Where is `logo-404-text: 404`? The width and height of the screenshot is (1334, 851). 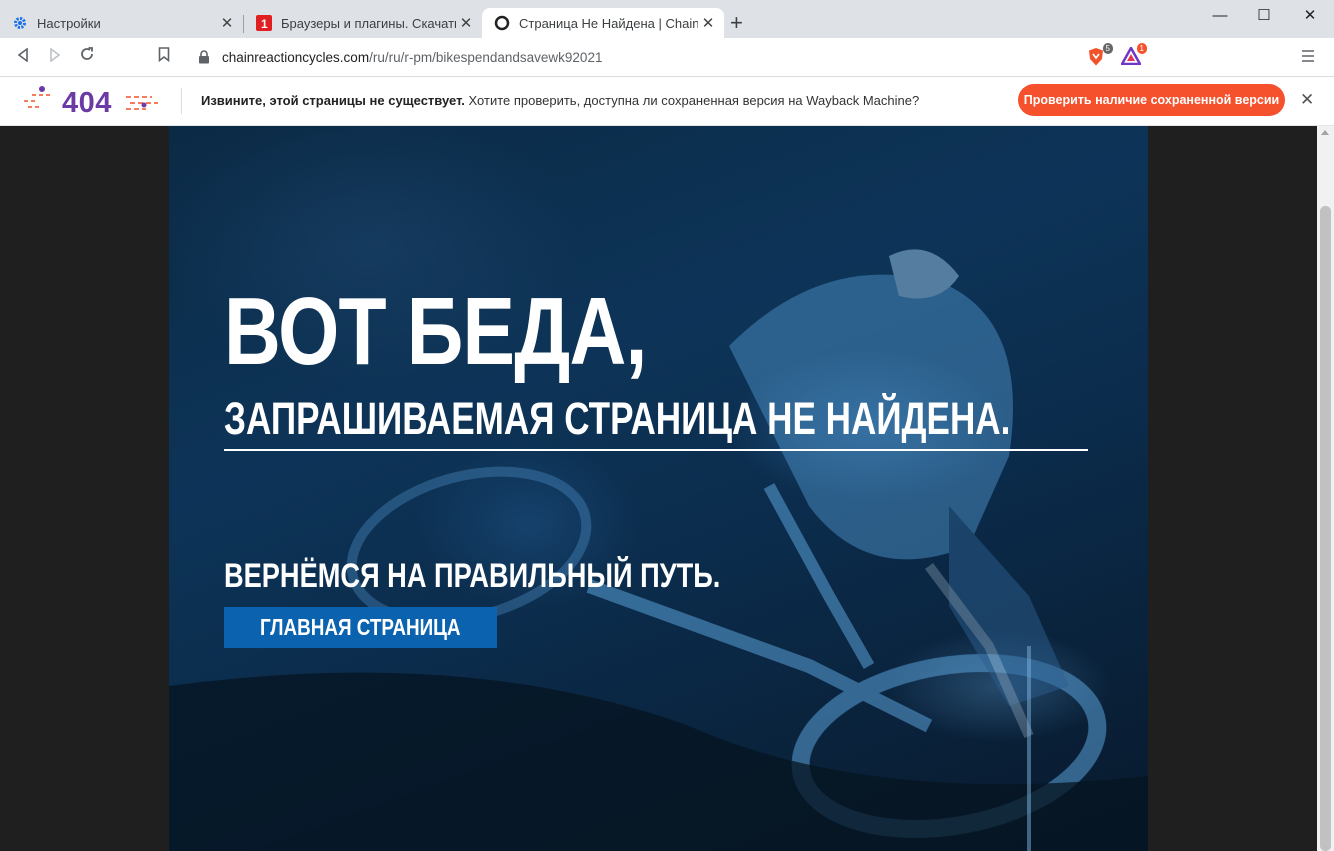 logo-404-text: 404 is located at coordinates (87, 103).